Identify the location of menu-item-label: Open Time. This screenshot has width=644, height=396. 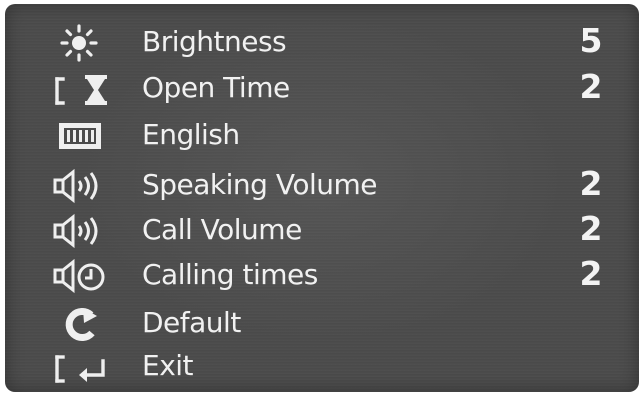
(216, 87).